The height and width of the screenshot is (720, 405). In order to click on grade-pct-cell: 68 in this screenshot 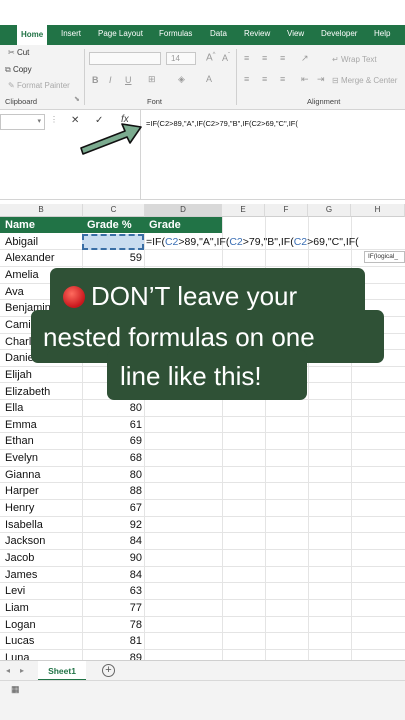, I will do `click(112, 458)`.